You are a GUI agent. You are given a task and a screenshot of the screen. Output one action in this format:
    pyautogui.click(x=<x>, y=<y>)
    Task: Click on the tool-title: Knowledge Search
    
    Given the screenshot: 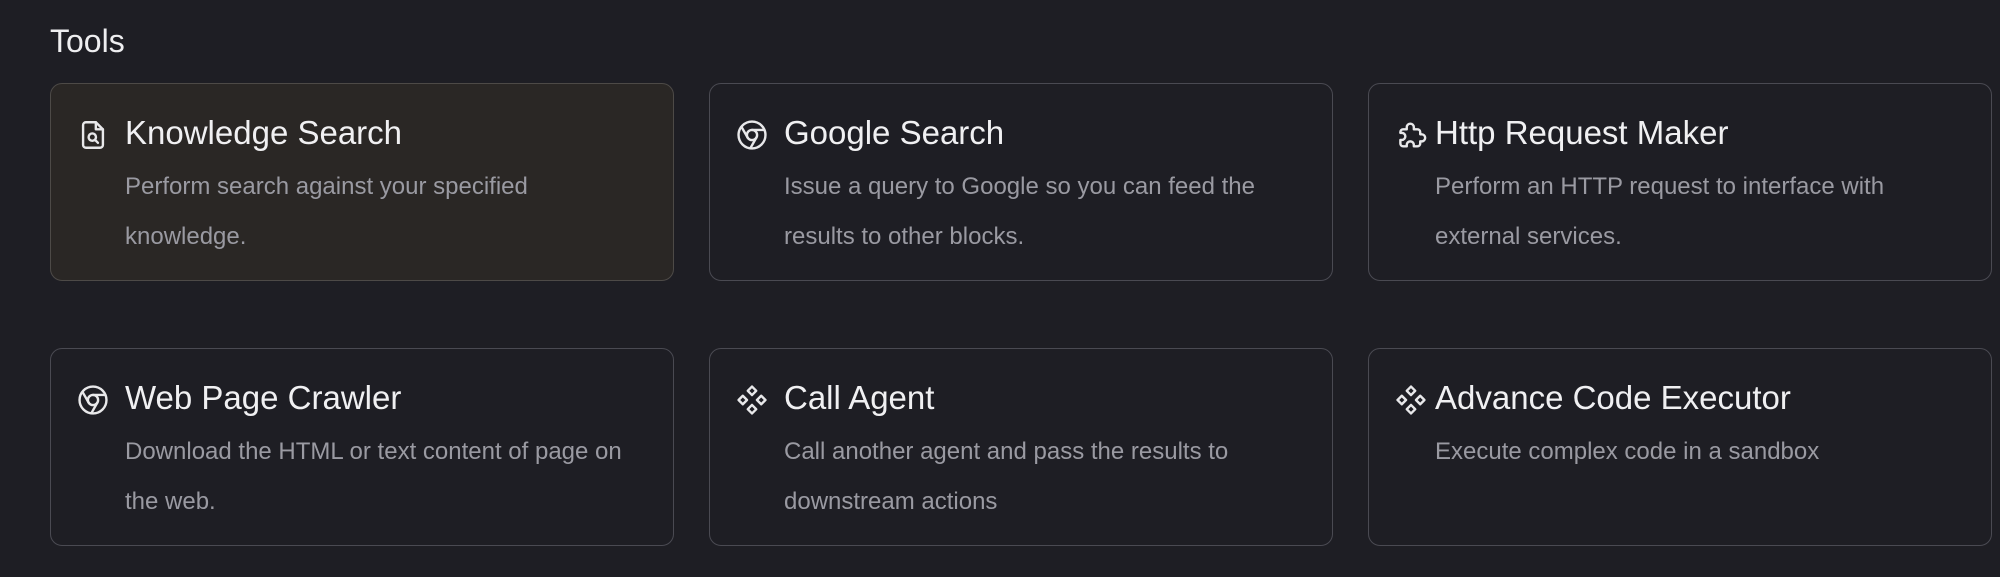 What is the action you would take?
    pyautogui.click(x=264, y=132)
    